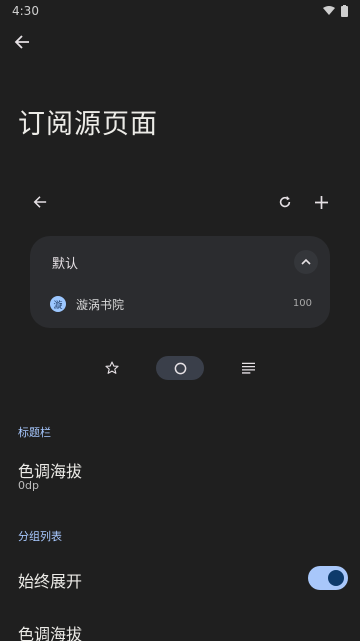  What do you see at coordinates (335, 11) in the screenshot?
I see `status-icons` at bounding box center [335, 11].